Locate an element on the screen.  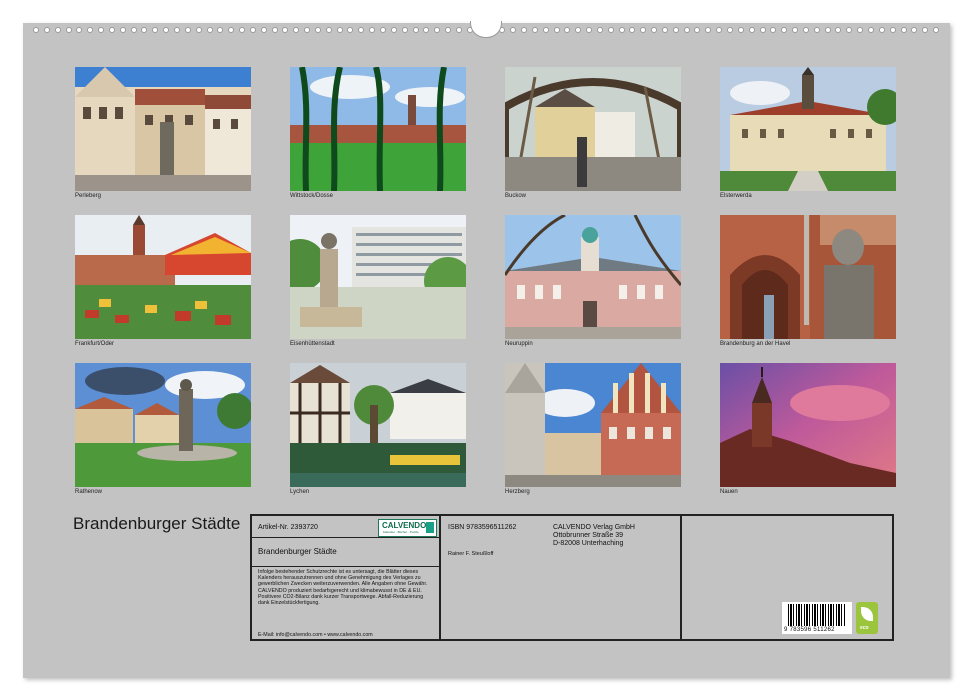
photo-caption: Wittstock/Dosse is located at coordinates (312, 196).